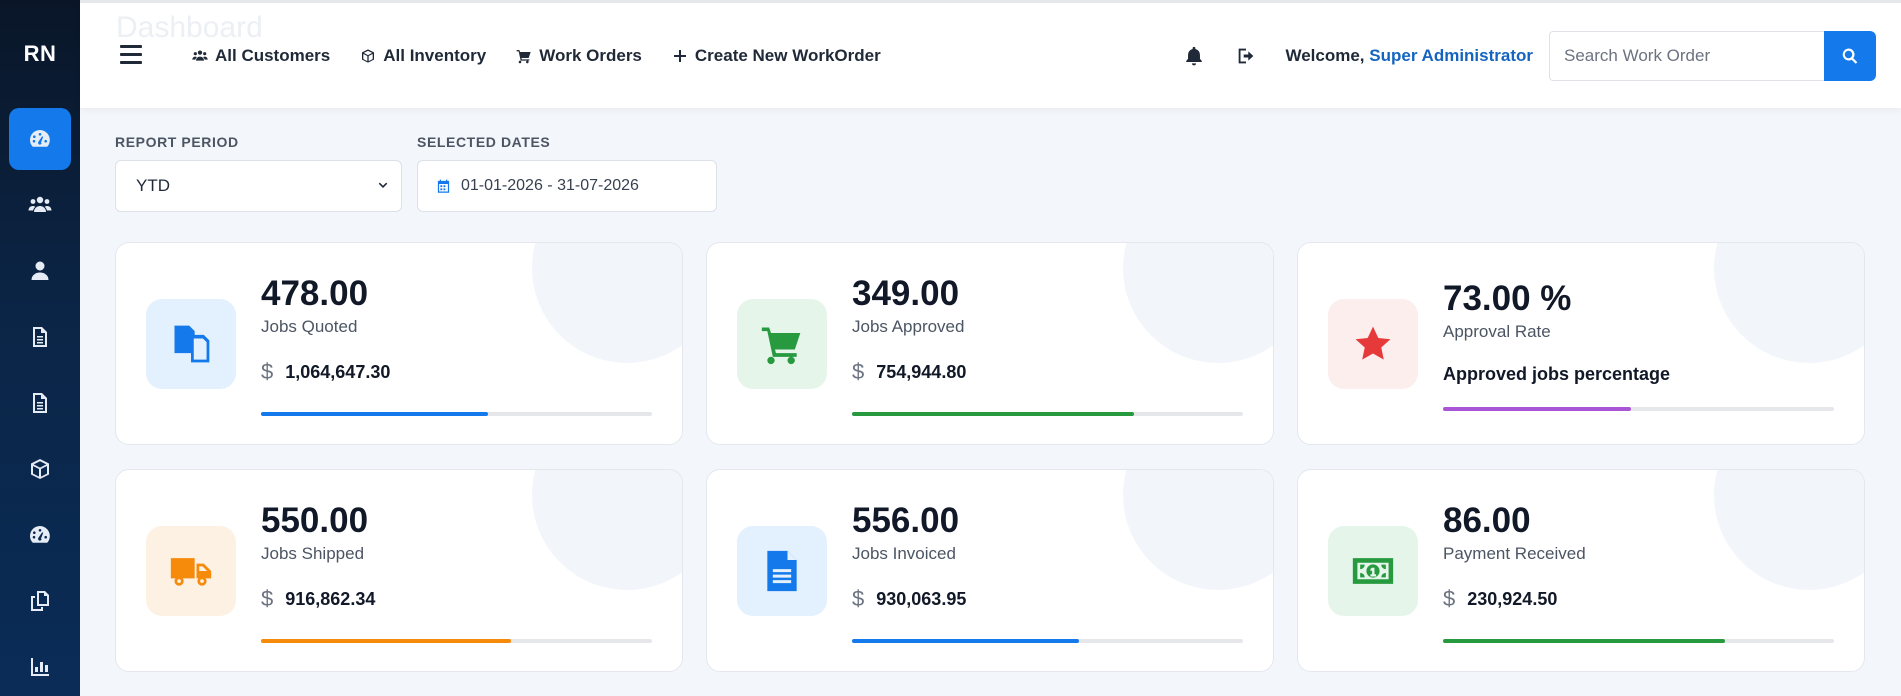  I want to click on logout-button, so click(1246, 56).